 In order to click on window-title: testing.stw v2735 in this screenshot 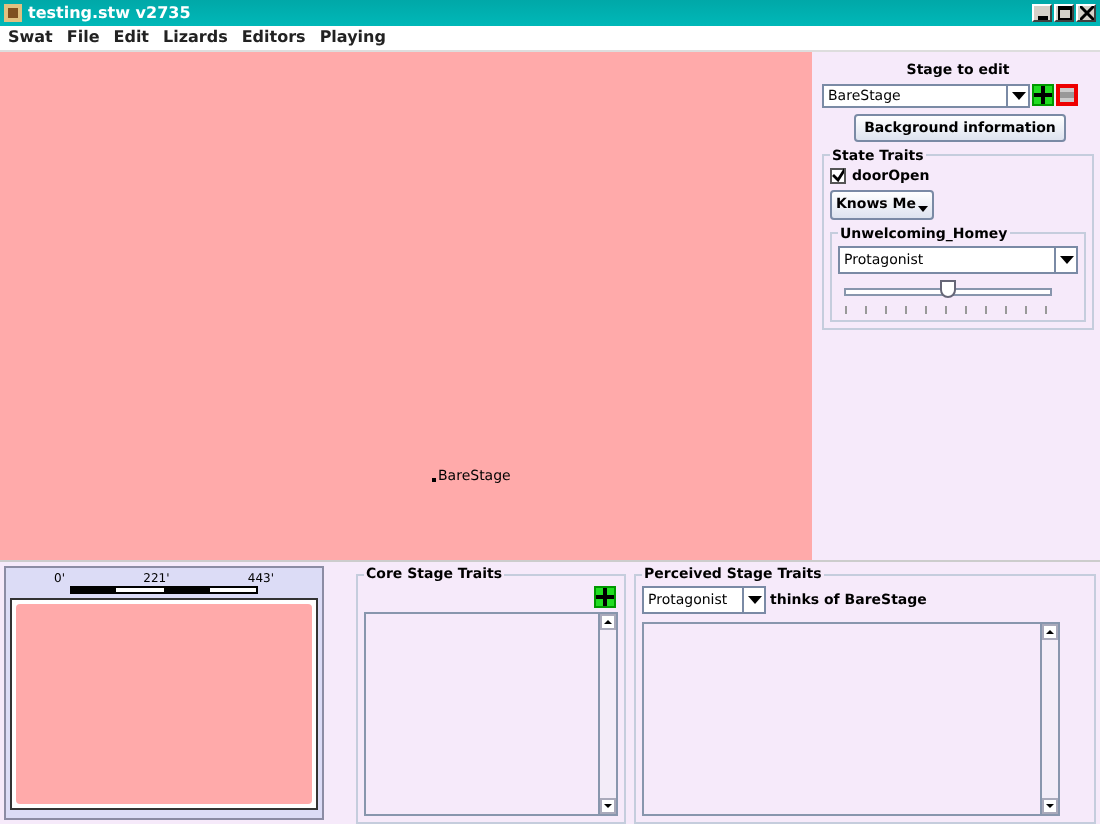, I will do `click(109, 12)`.